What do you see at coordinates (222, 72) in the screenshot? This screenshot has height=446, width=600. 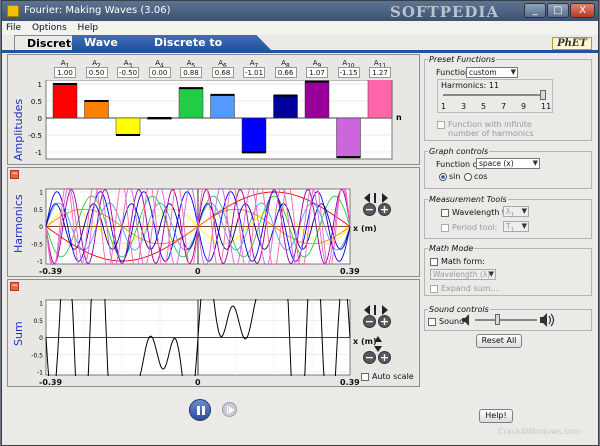 I see `amplitude-6-input: 0.68` at bounding box center [222, 72].